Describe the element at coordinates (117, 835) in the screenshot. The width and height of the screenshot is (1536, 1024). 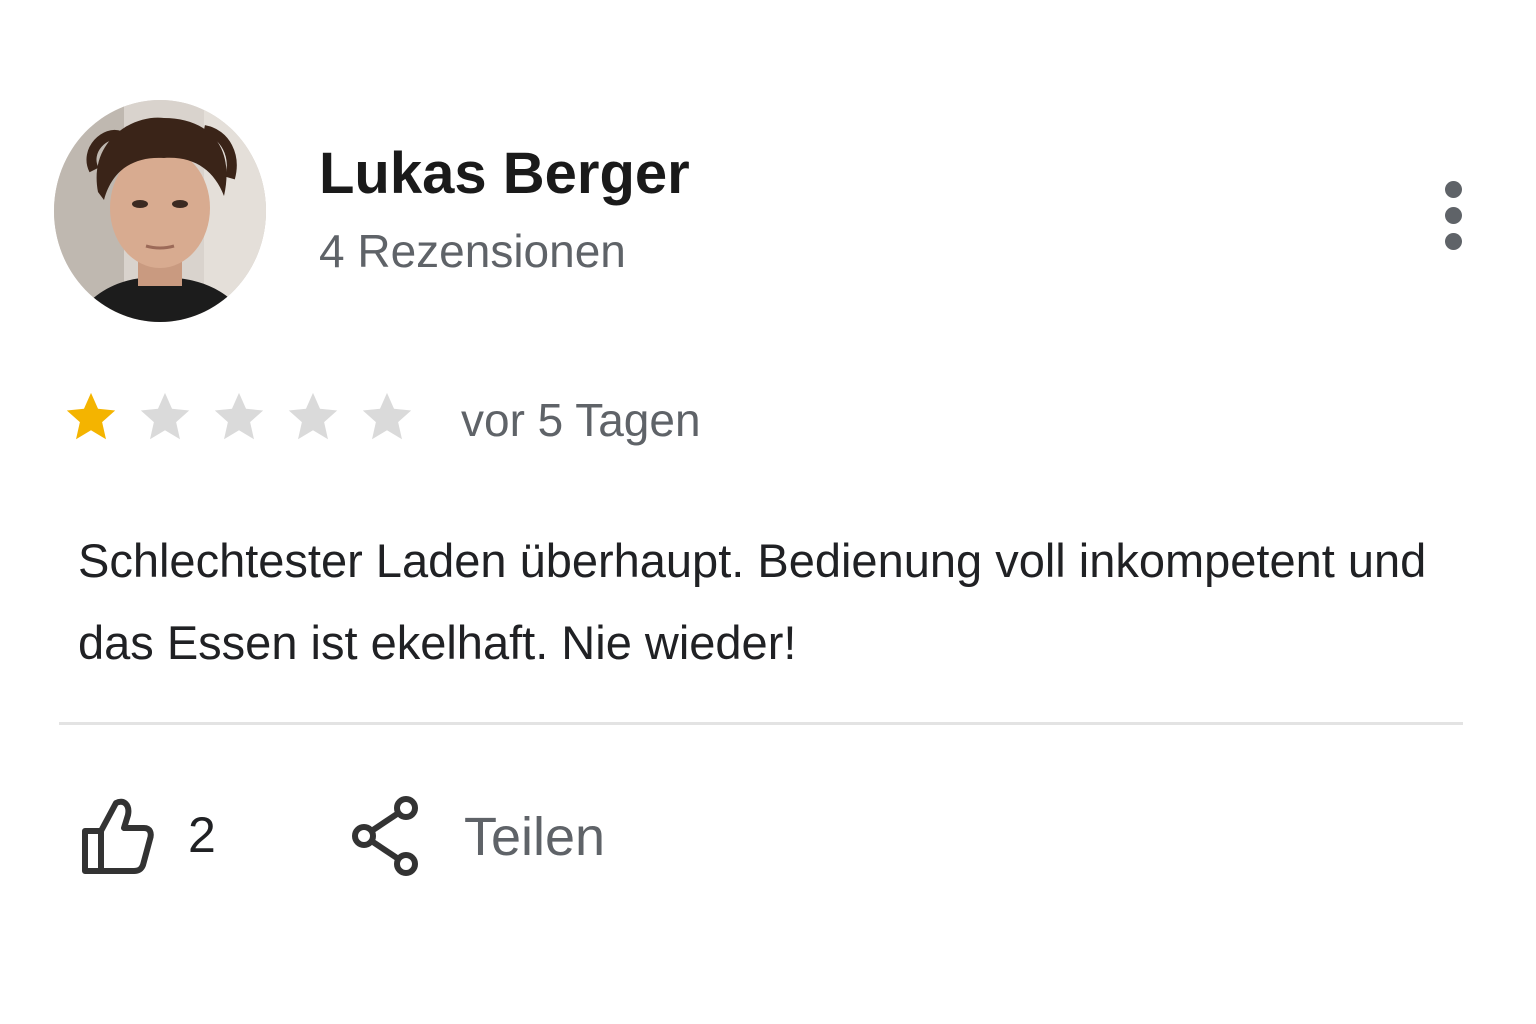
I see `thumb-up-icon` at that location.